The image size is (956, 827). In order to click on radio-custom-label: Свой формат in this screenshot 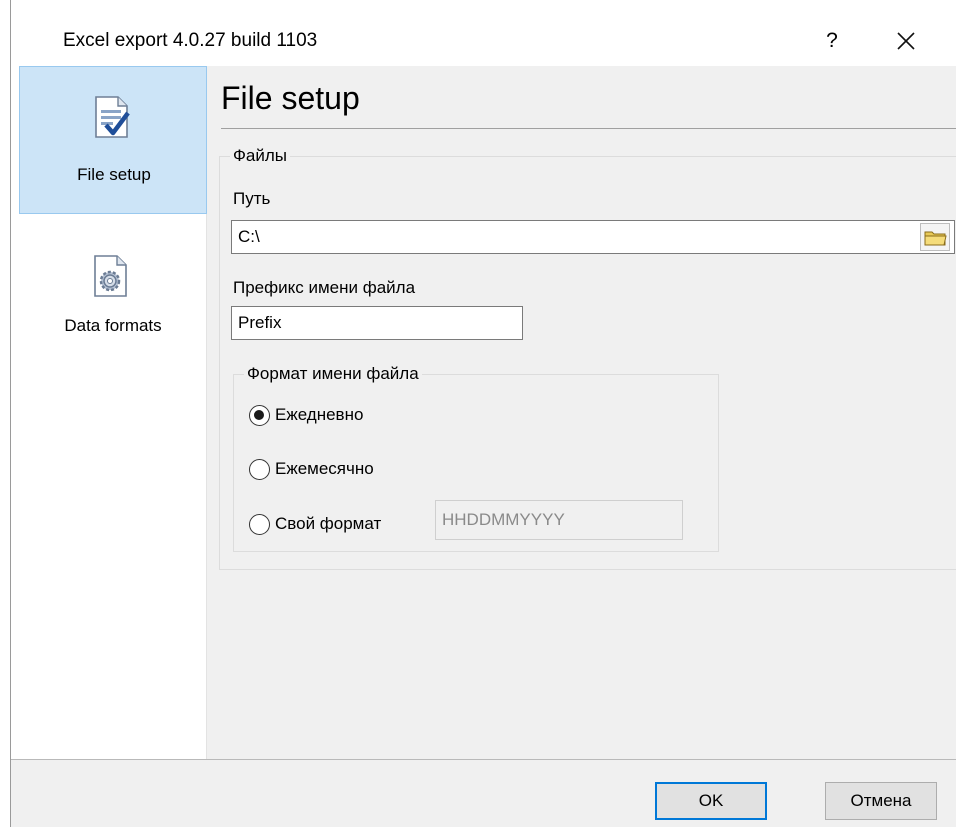, I will do `click(328, 523)`.